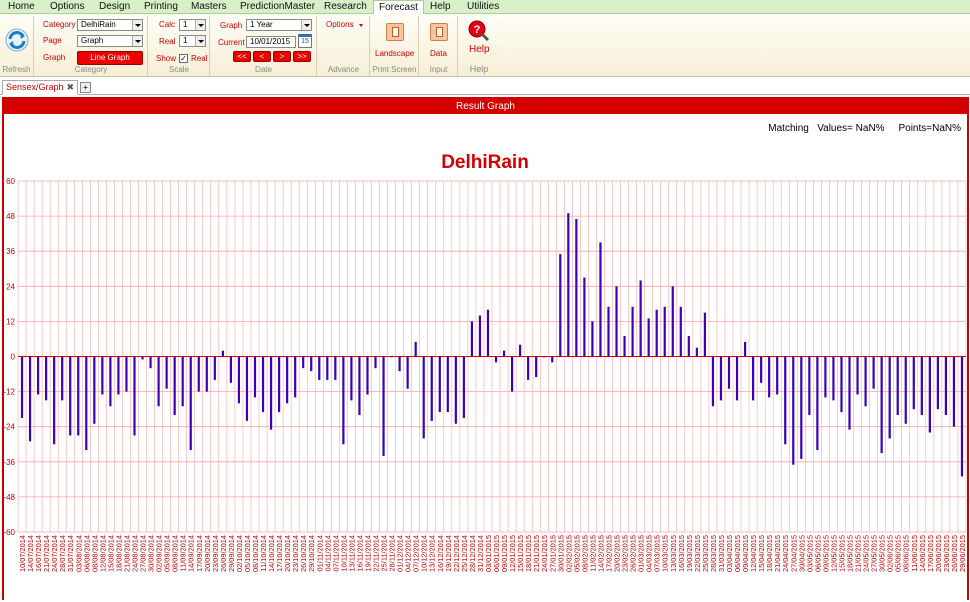 The image size is (970, 602). Describe the element at coordinates (52, 40) in the screenshot. I see `page-label: Page` at that location.